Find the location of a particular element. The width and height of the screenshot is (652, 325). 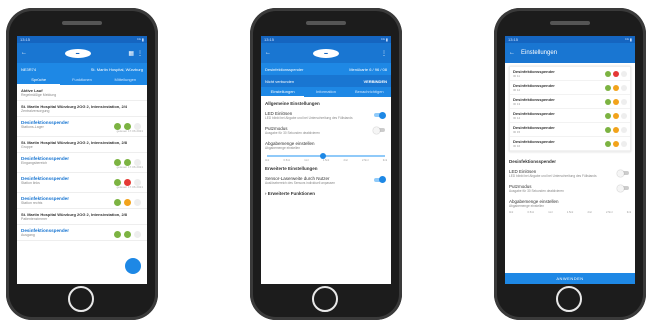

item-sub: Regelmäßige Meldung is located at coordinates (39, 95).